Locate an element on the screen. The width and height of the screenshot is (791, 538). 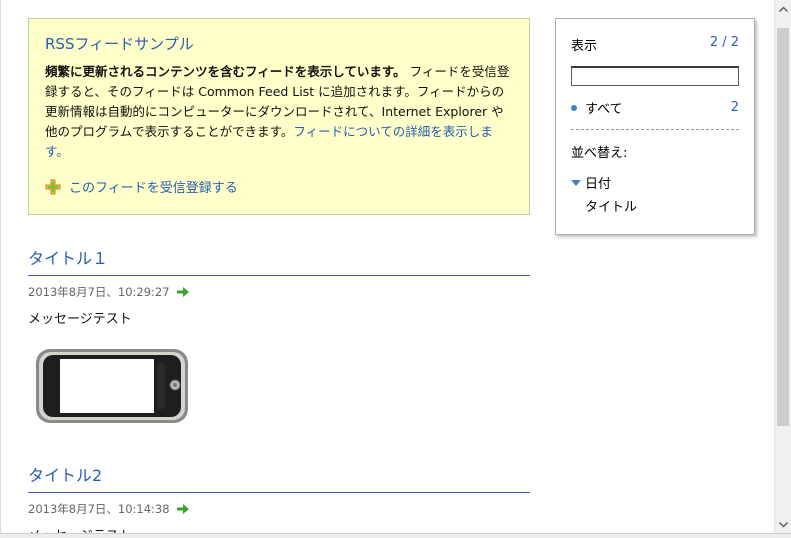
subscribe-link: このフィードを受信登録する is located at coordinates (141, 186).